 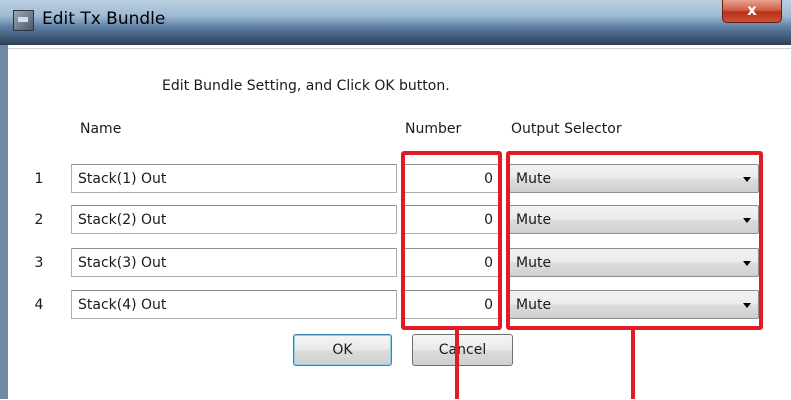 I want to click on number-column-highlight, so click(x=451, y=240).